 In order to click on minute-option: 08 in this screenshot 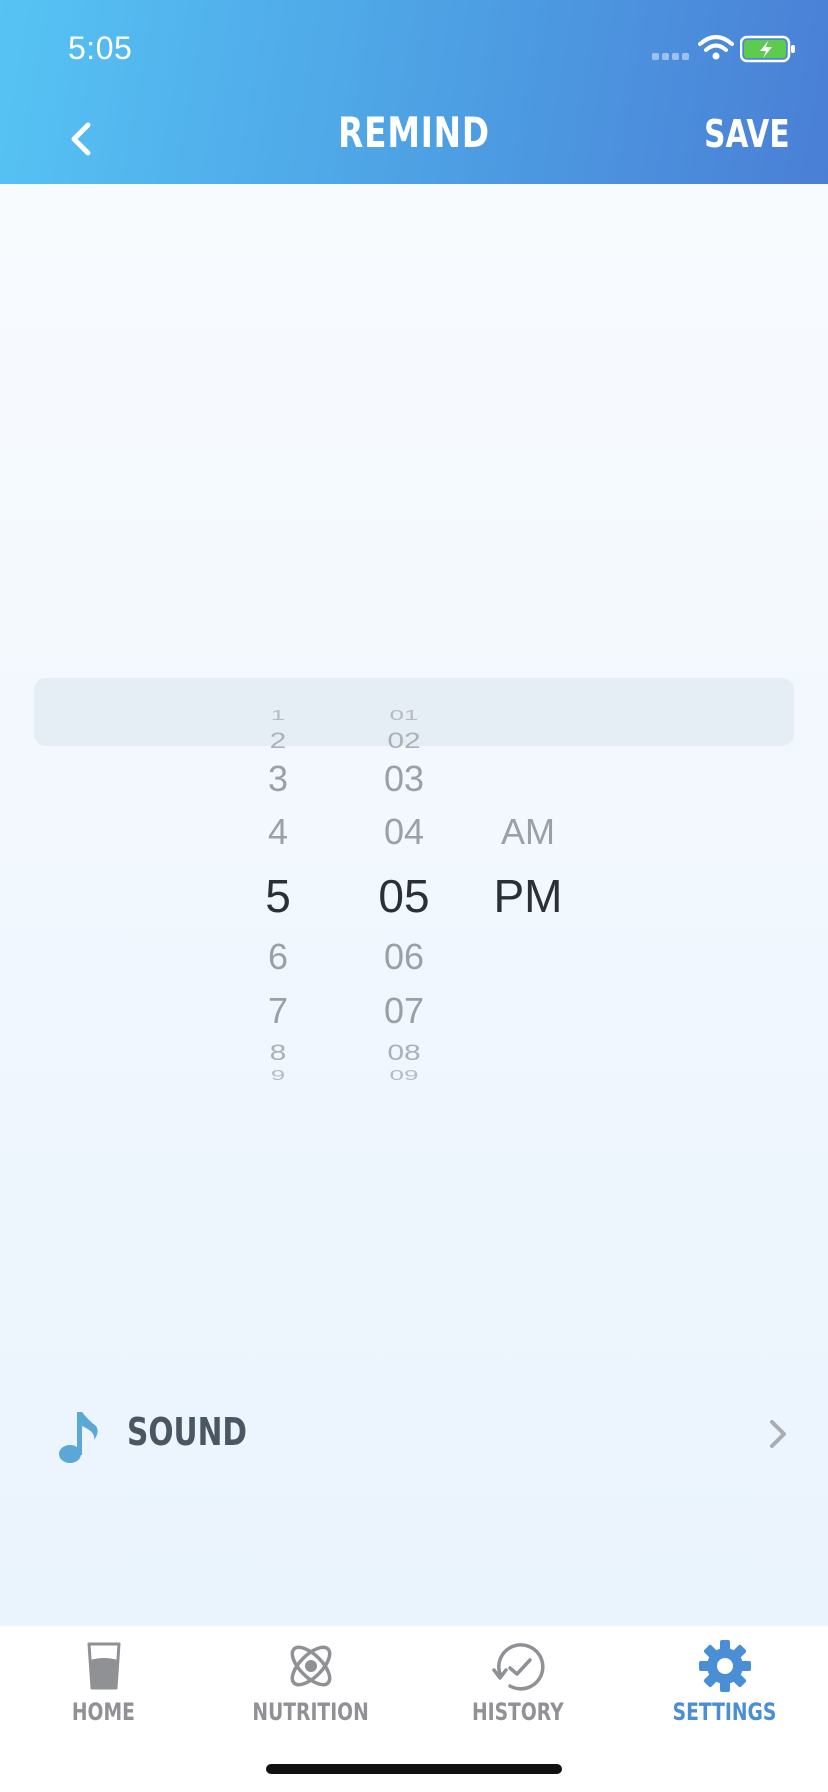, I will do `click(404, 1052)`.